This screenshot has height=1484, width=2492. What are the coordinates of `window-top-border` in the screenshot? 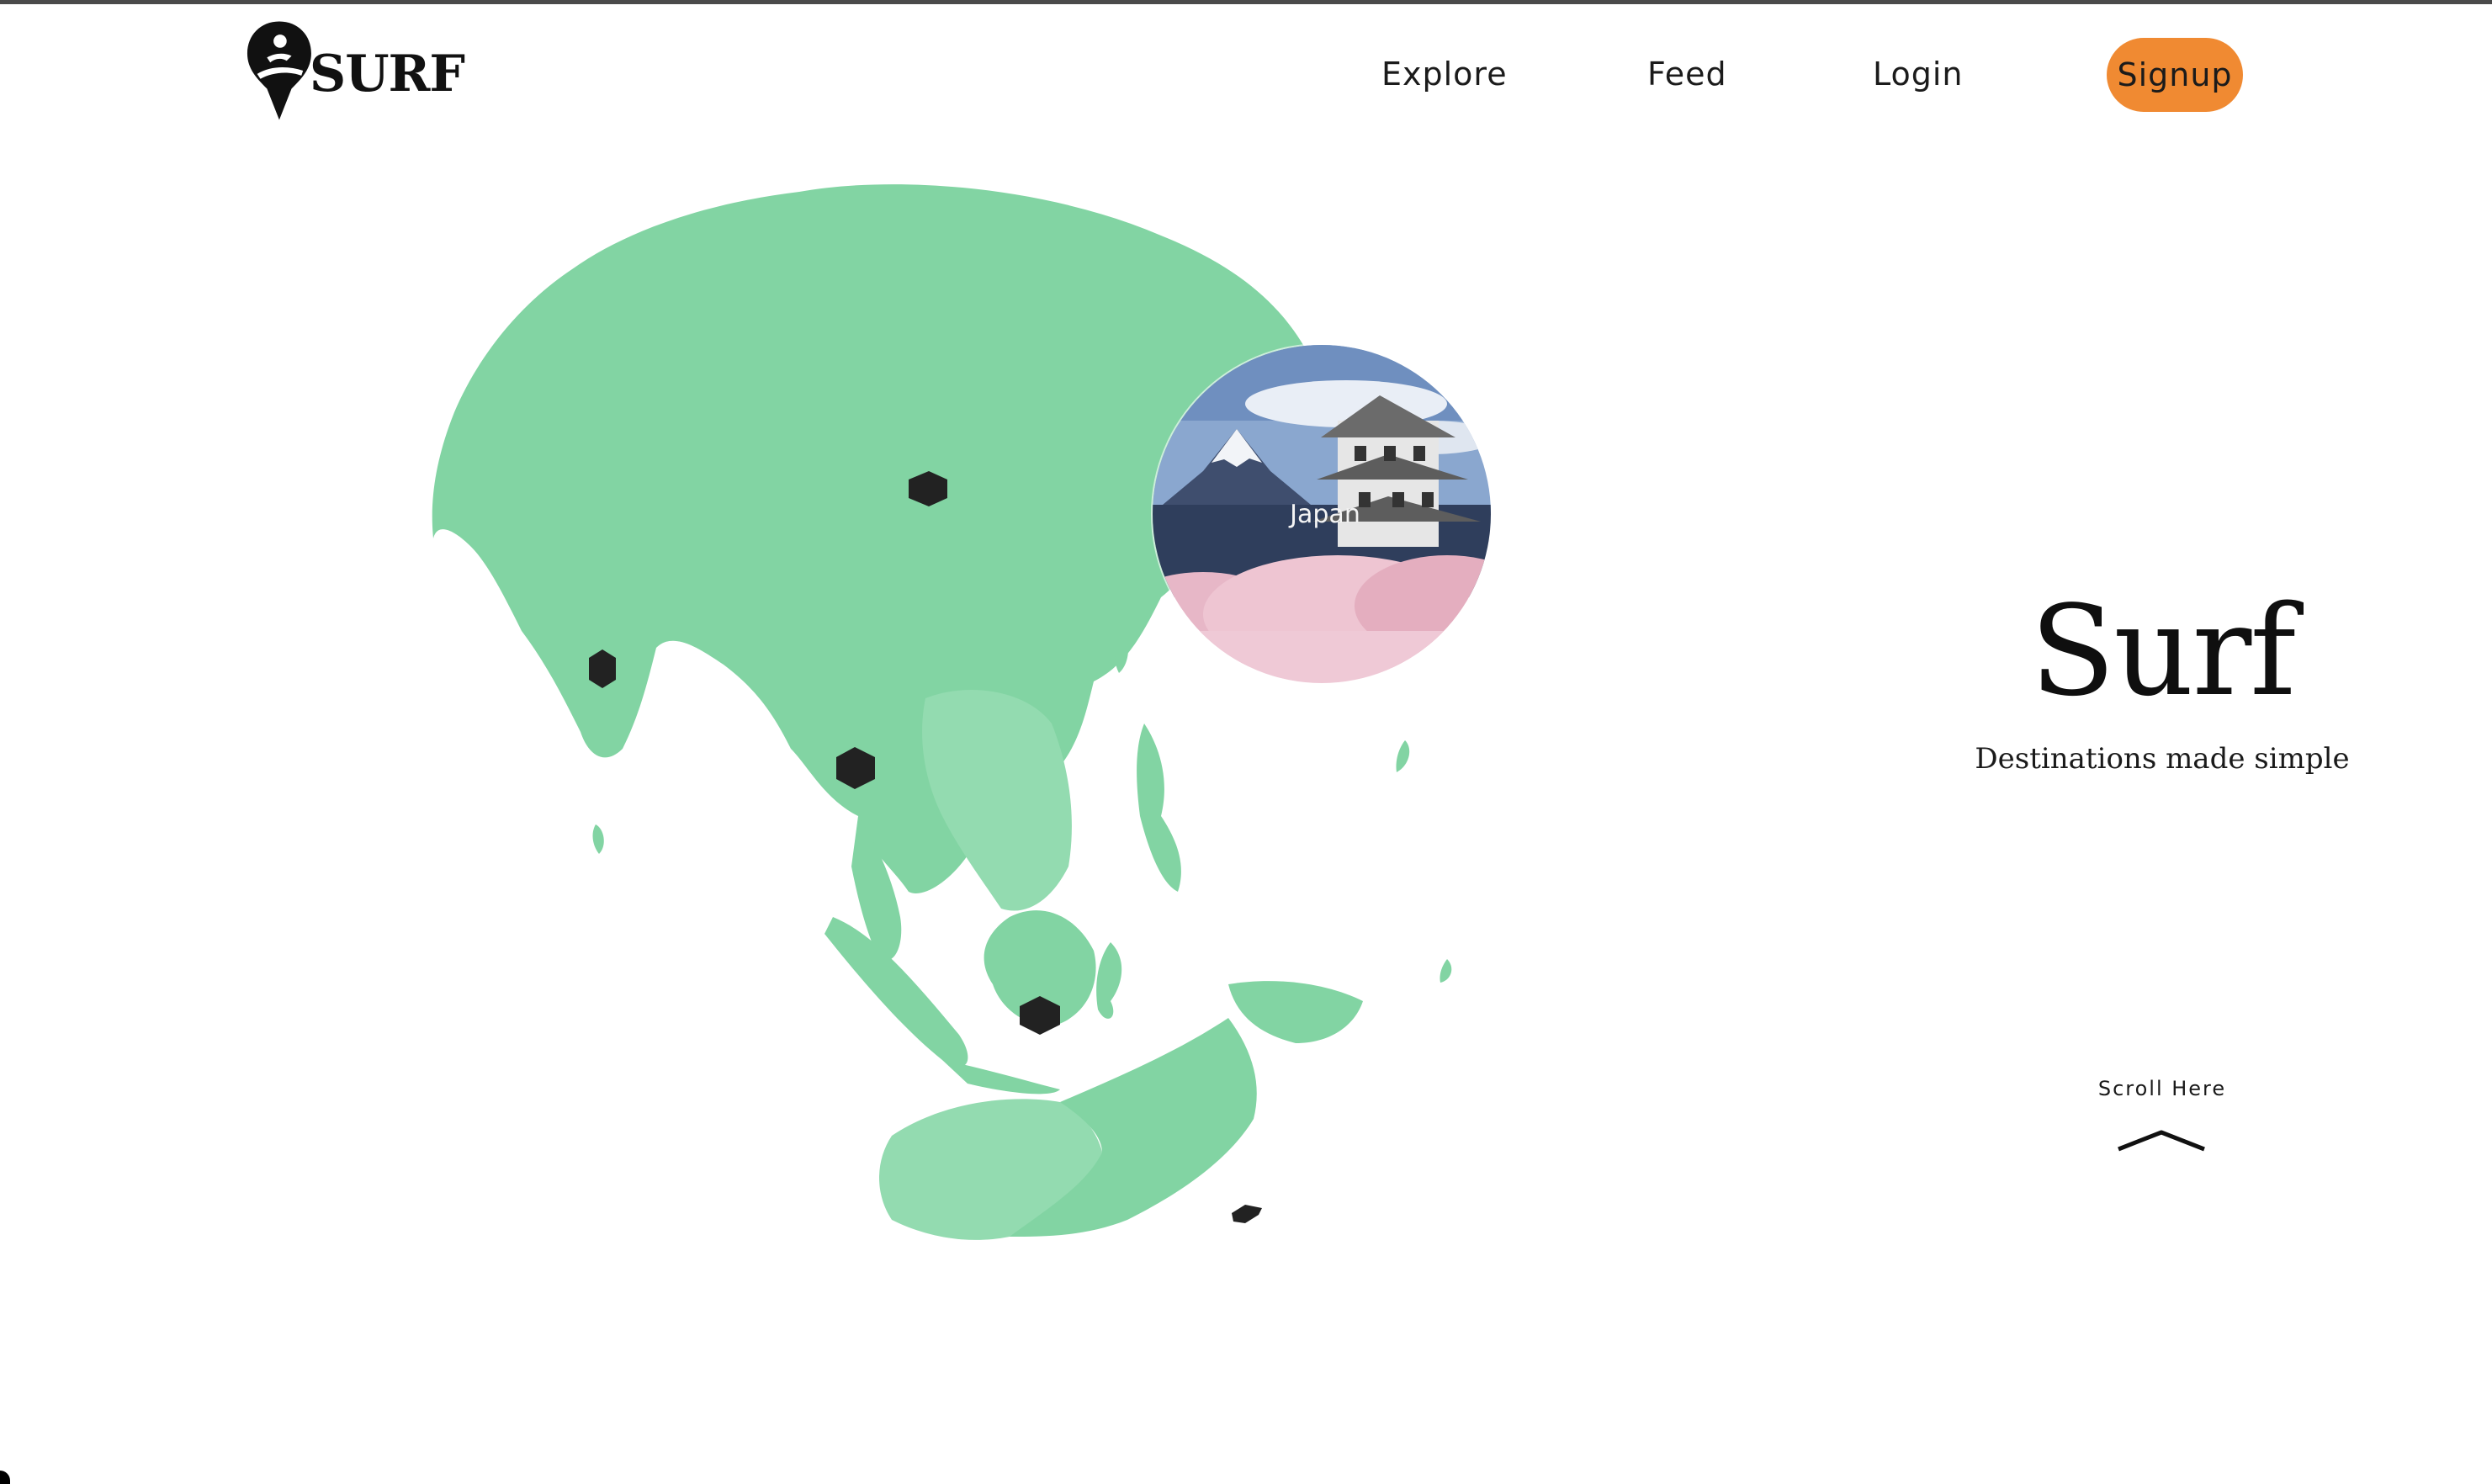 It's located at (1246, 2).